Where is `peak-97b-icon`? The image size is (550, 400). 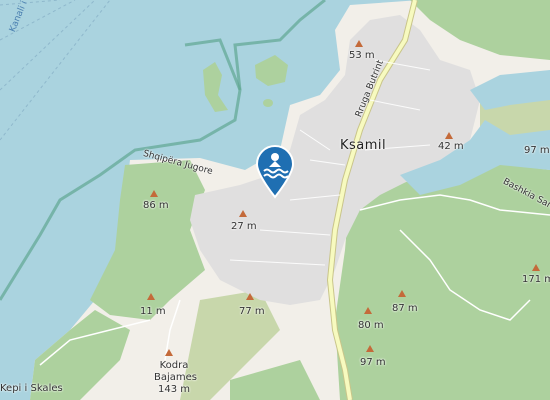 peak-97b-icon is located at coordinates (370, 348).